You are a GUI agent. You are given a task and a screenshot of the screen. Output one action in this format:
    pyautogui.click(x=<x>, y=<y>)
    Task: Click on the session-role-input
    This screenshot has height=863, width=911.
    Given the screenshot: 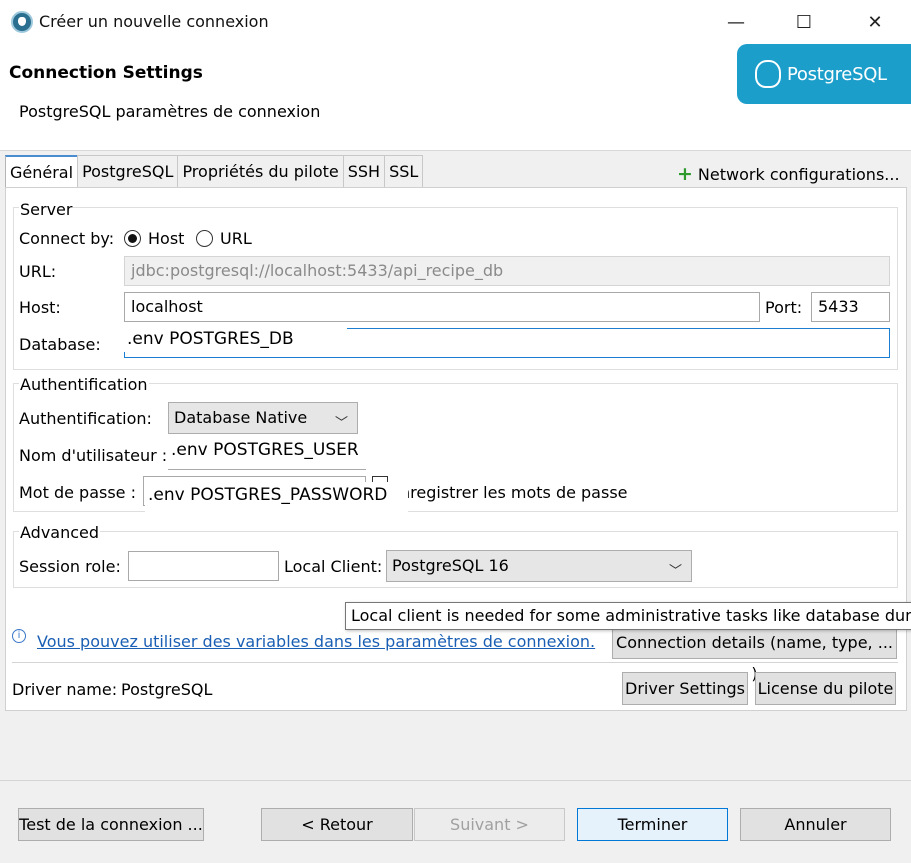 What is the action you would take?
    pyautogui.click(x=203, y=566)
    